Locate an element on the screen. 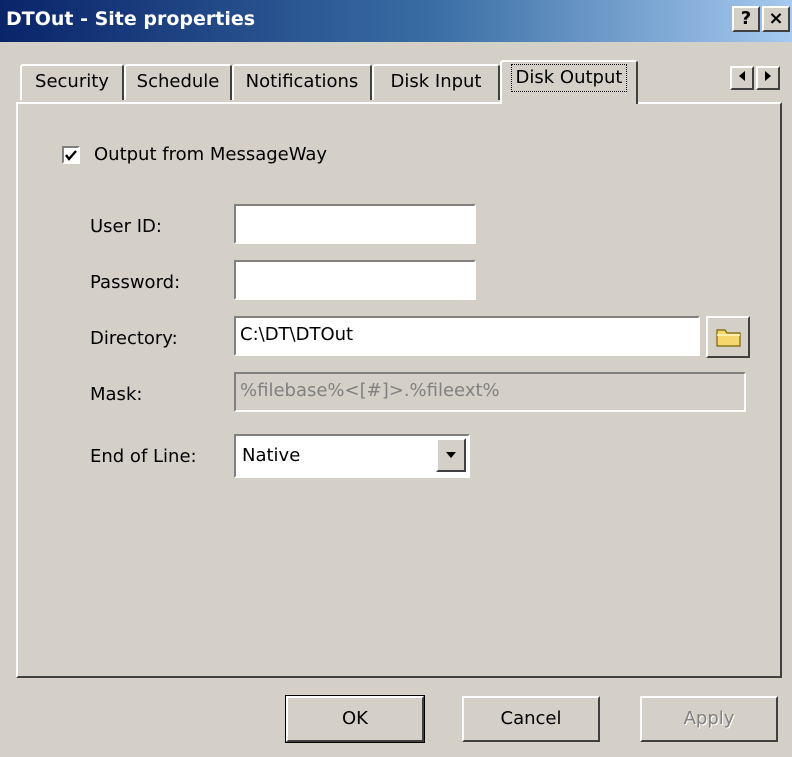  mask-field: %filebase%<[#]>.%fileext% is located at coordinates (490, 392).